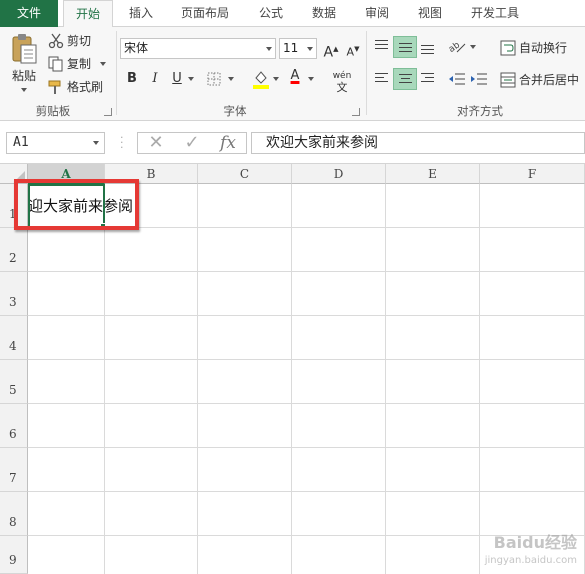 This screenshot has width=585, height=574. Describe the element at coordinates (428, 47) in the screenshot. I see `align-bottom-button` at that location.